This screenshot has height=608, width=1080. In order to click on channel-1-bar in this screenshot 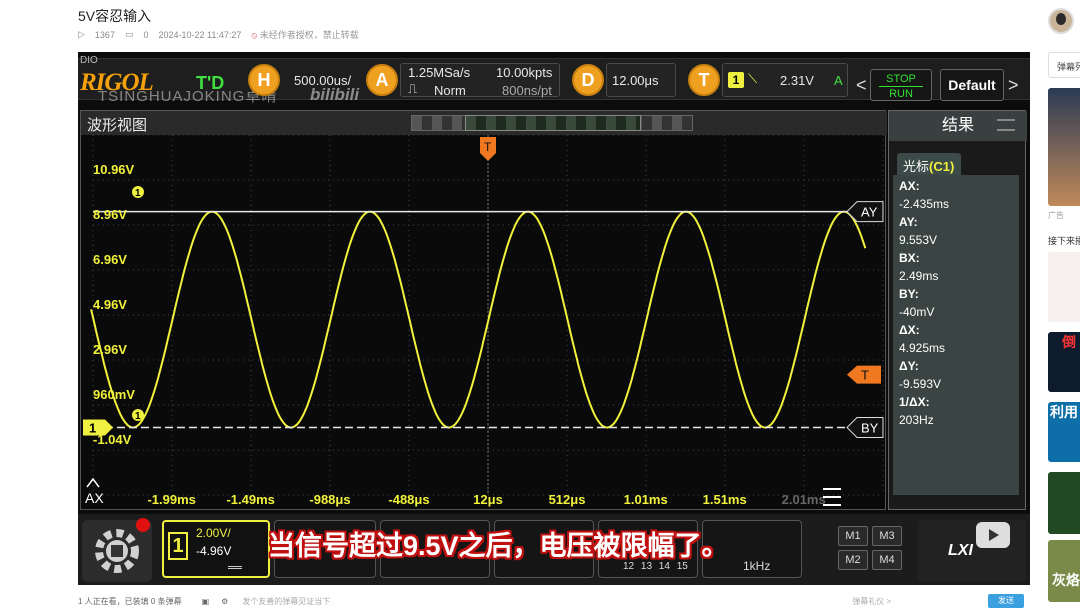, I will do `click(235, 567)`.